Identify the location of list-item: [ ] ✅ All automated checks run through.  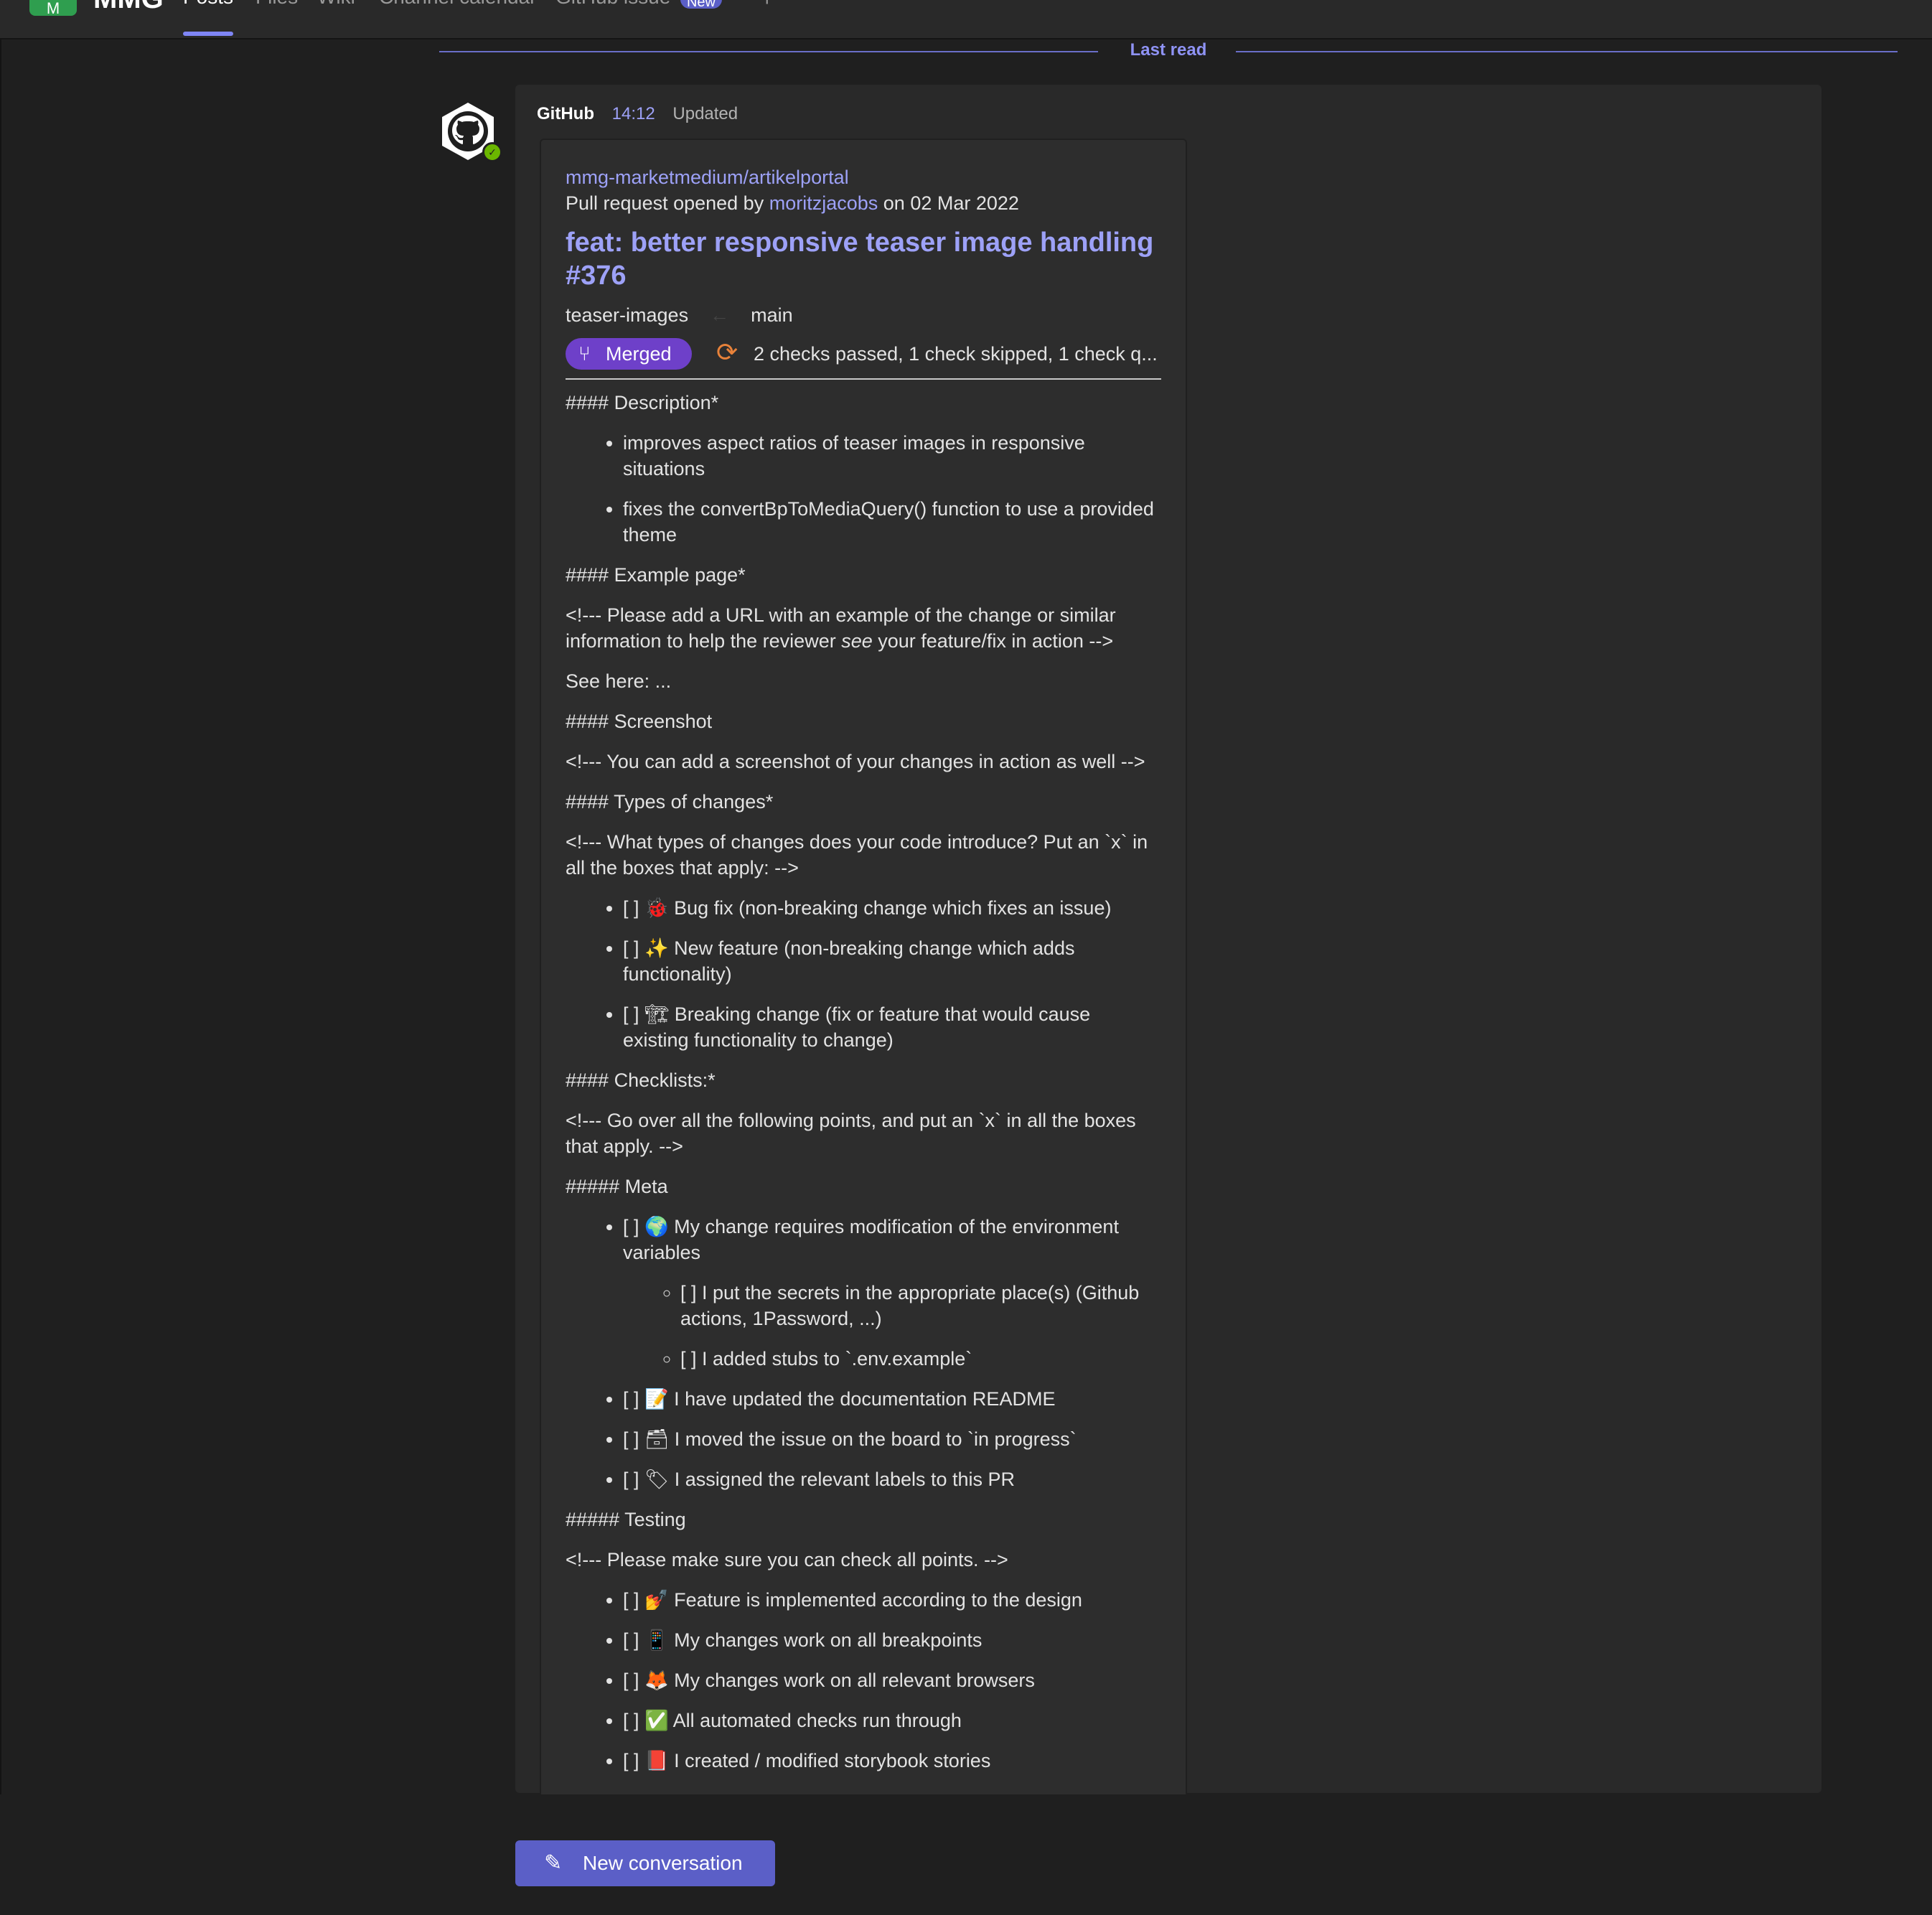
(892, 1720).